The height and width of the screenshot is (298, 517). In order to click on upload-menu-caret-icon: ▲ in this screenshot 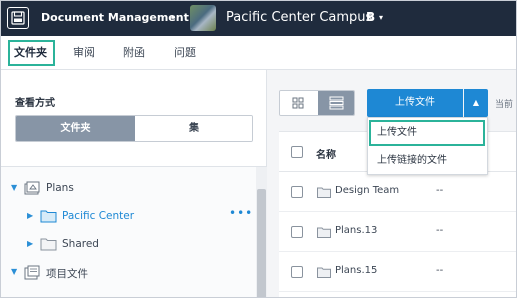, I will do `click(476, 103)`.